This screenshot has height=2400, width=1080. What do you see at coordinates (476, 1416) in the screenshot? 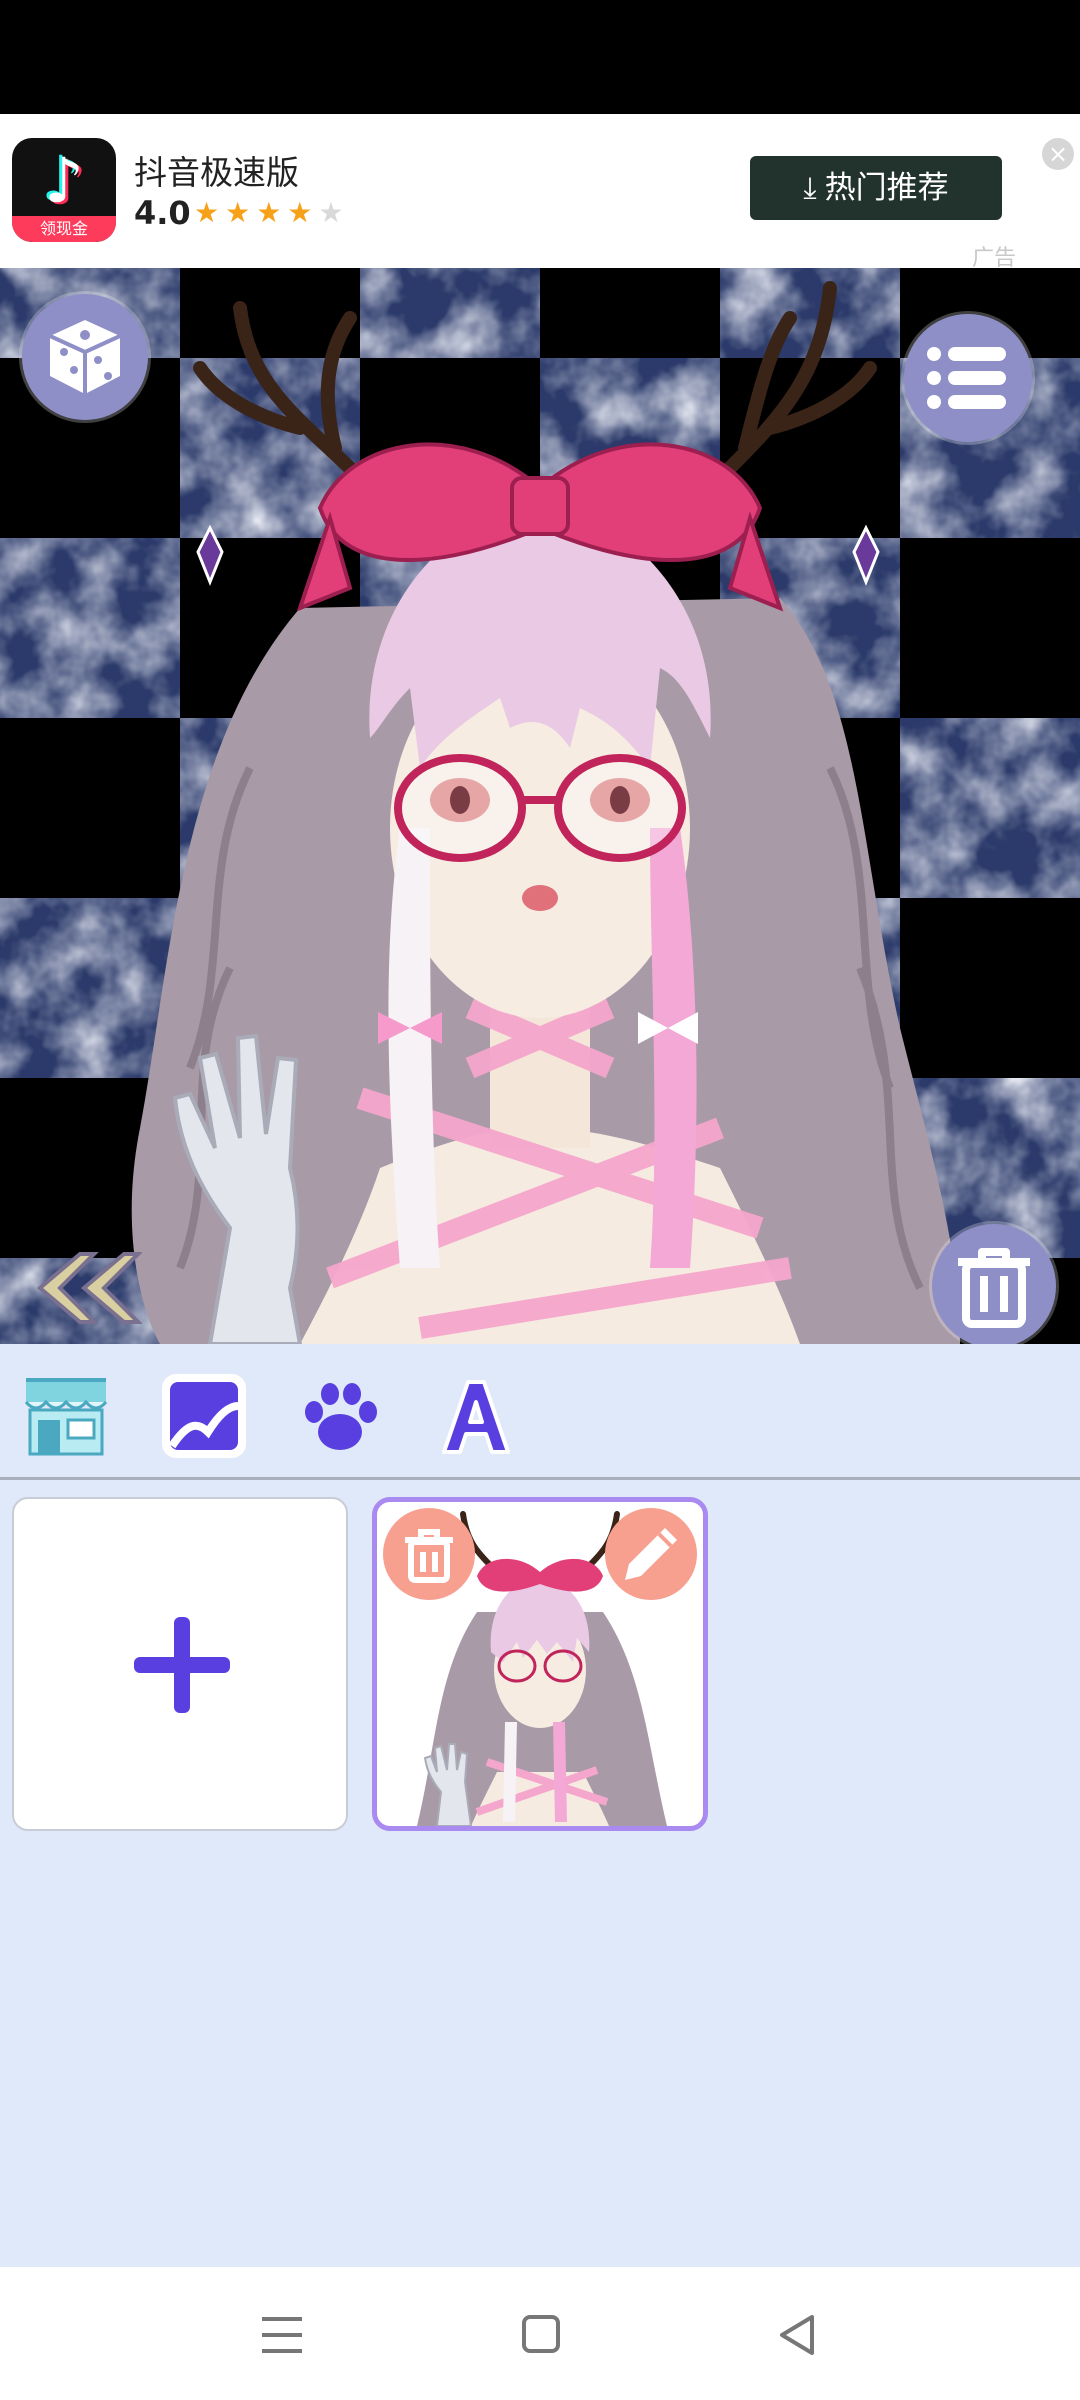
I see `text-a-icon` at bounding box center [476, 1416].